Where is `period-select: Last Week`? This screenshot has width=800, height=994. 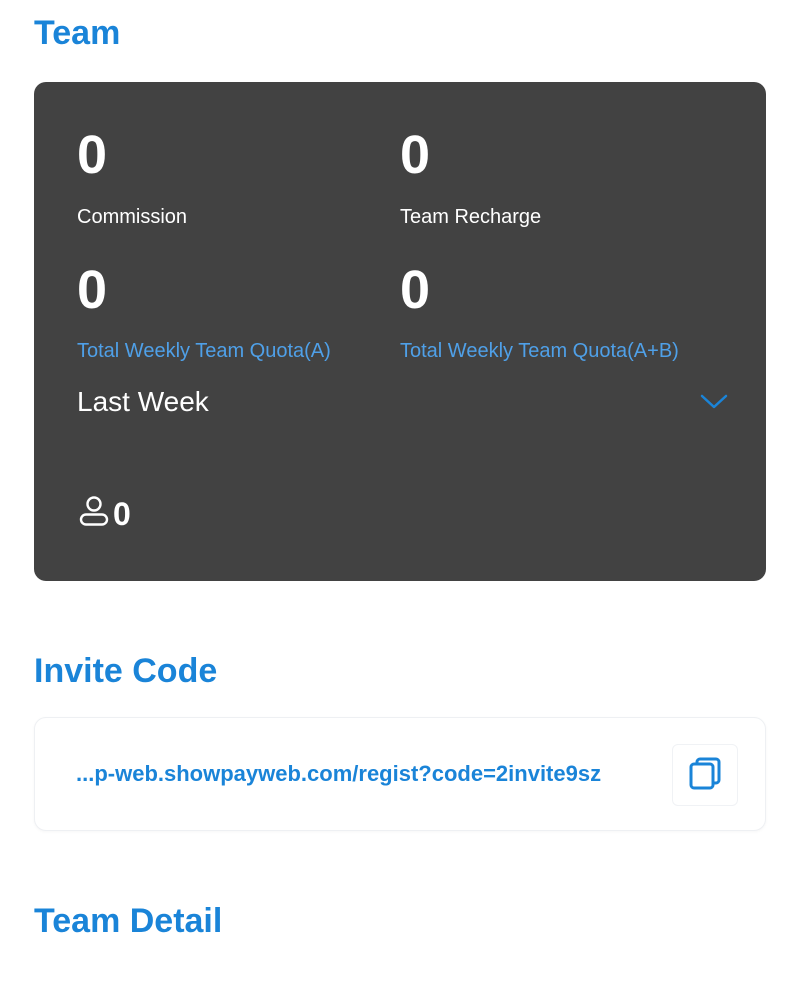 period-select: Last Week is located at coordinates (403, 402).